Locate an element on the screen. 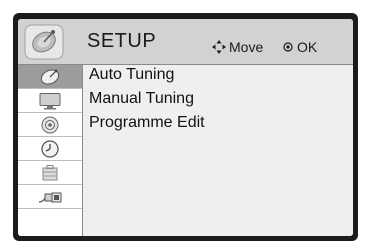 Image resolution: width=371 pixels, height=248 pixels. navigation-arrows-icon is located at coordinates (219, 47).